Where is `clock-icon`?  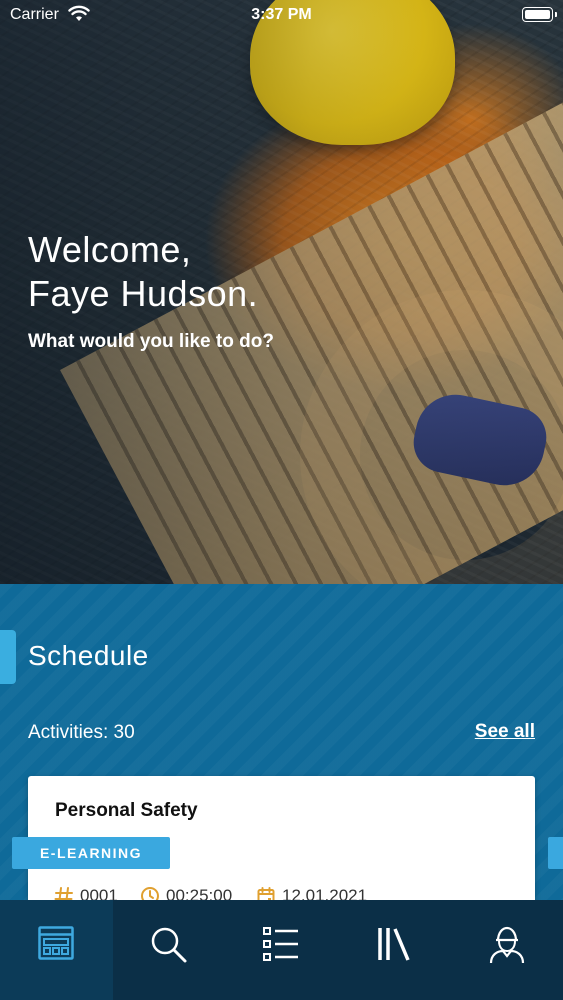 clock-icon is located at coordinates (150, 893).